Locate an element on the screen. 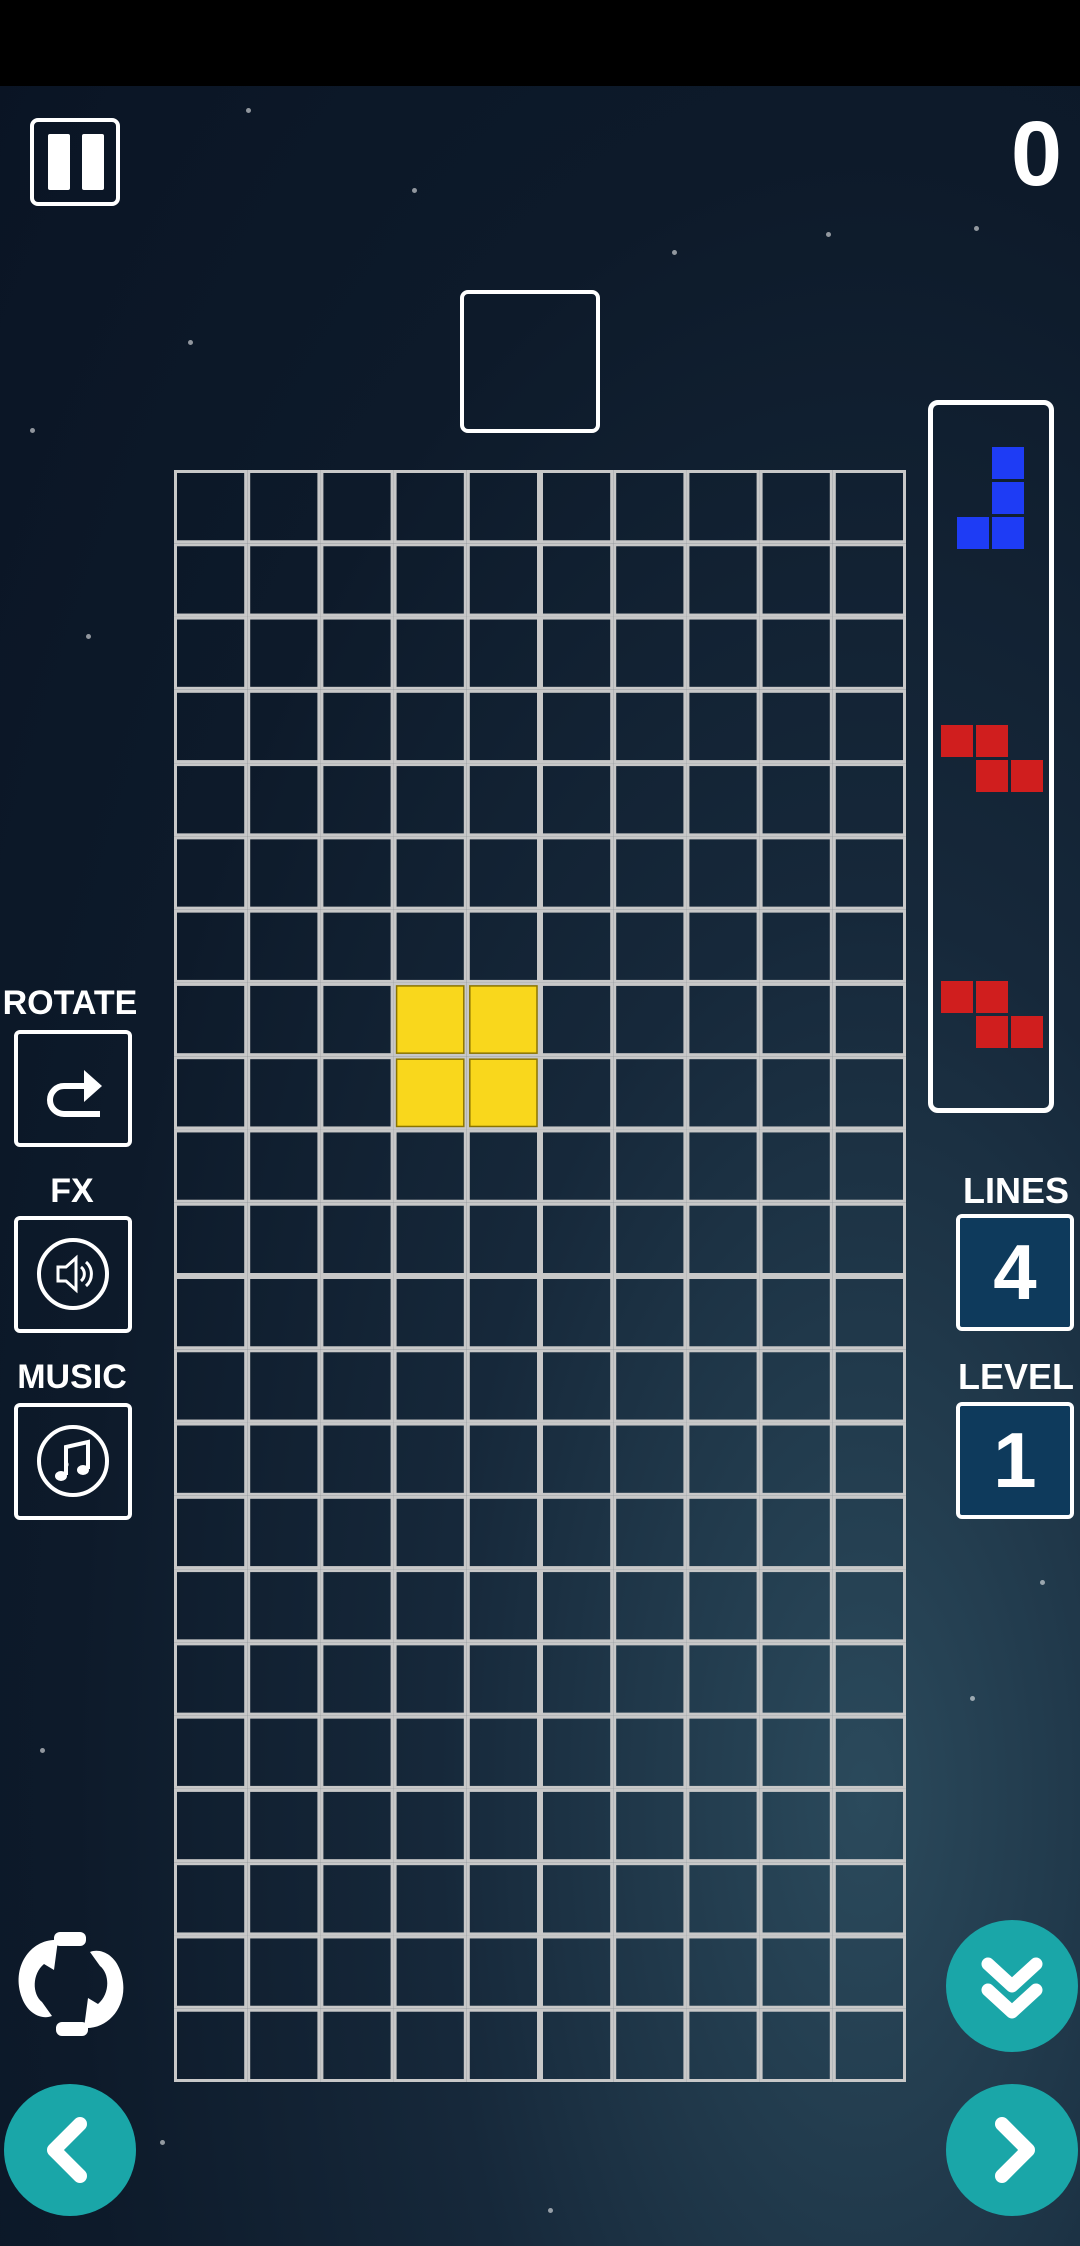  left-arrow-icon is located at coordinates (67, 2150).